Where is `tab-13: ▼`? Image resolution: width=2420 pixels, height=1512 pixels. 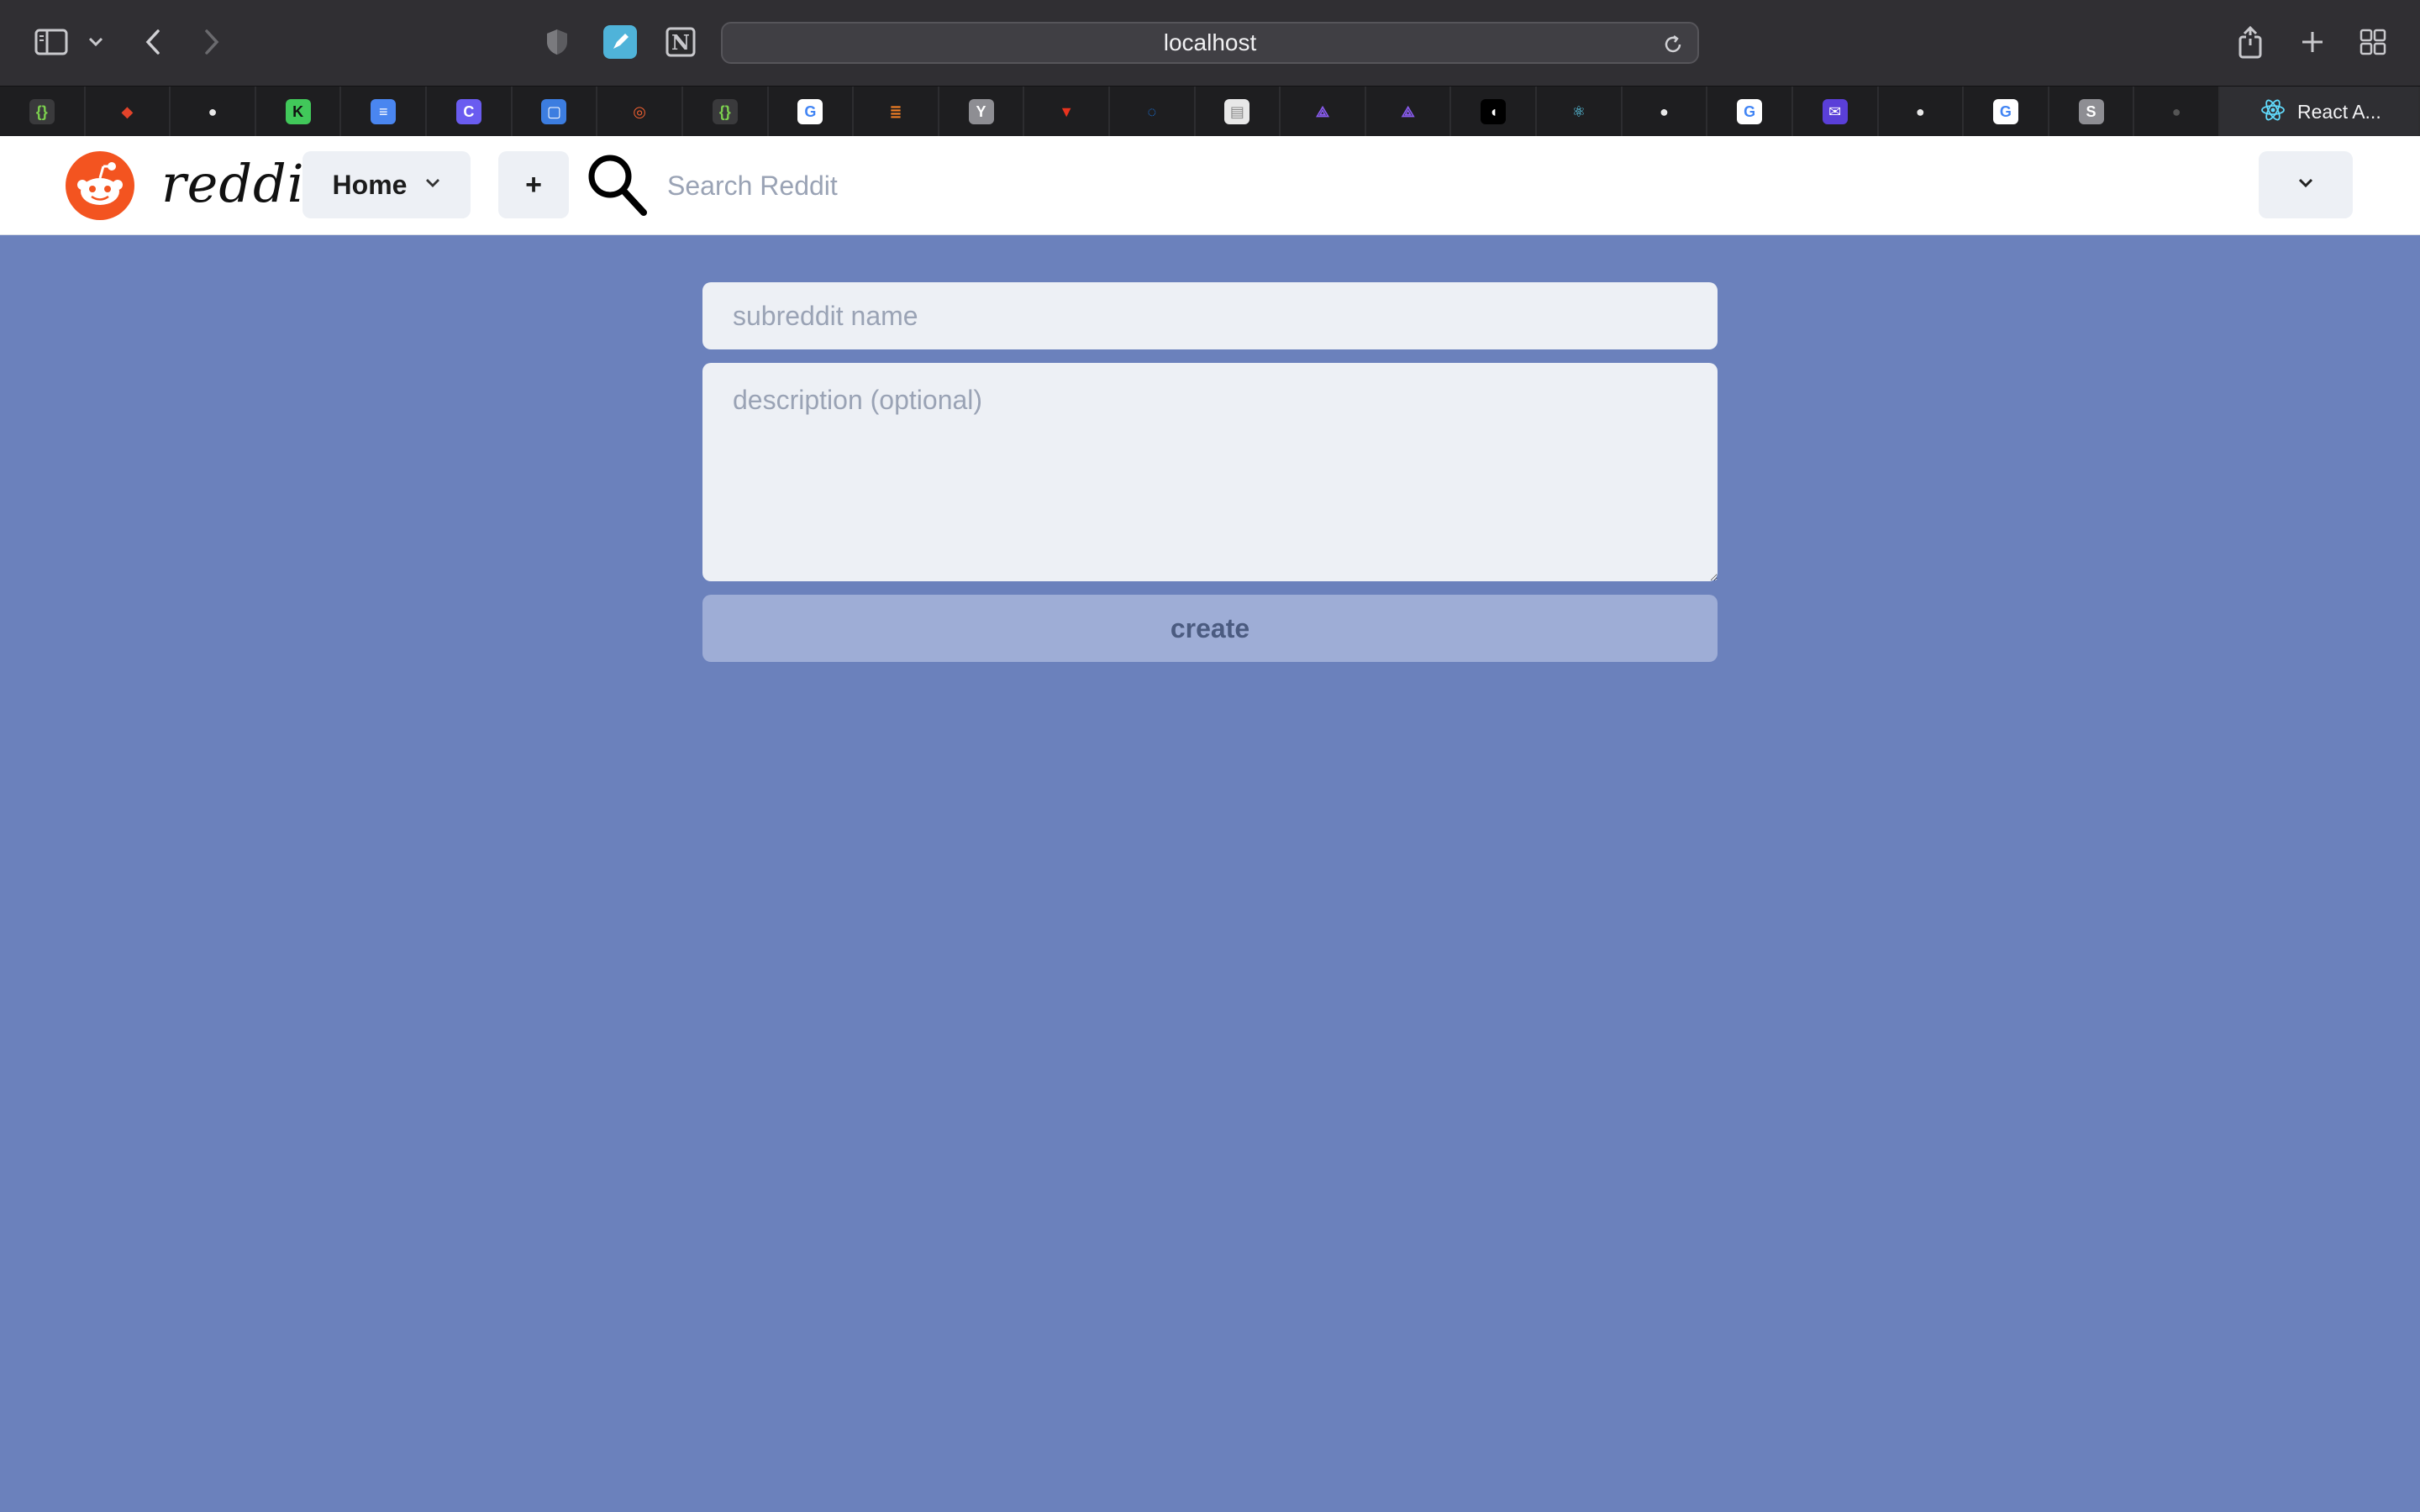 tab-13: ▼ is located at coordinates (1067, 112).